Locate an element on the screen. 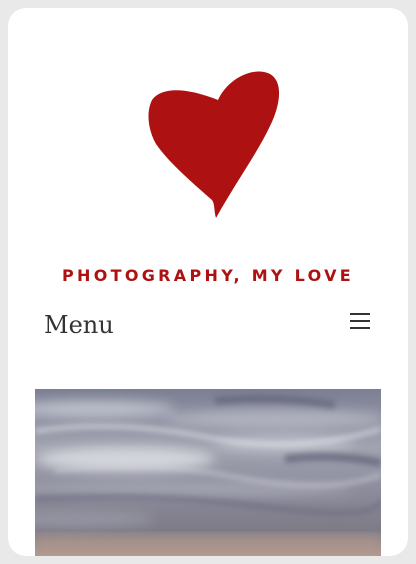 Image resolution: width=416 pixels, height=564 pixels. menu-toggle-button is located at coordinates (358, 321).